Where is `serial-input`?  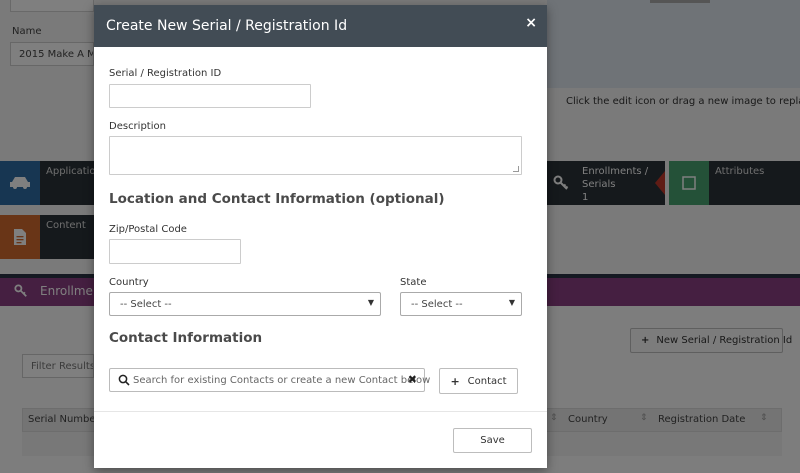 serial-input is located at coordinates (210, 96).